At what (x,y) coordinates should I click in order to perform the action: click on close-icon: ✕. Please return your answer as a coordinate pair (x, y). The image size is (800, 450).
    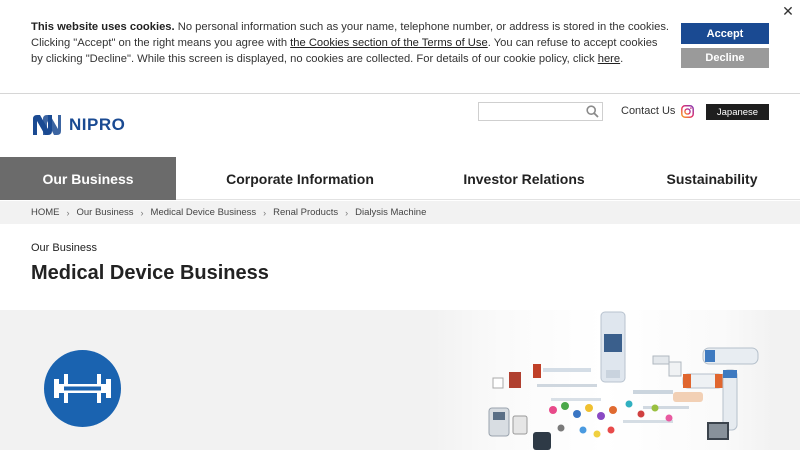
    Looking at the image, I should click on (788, 11).